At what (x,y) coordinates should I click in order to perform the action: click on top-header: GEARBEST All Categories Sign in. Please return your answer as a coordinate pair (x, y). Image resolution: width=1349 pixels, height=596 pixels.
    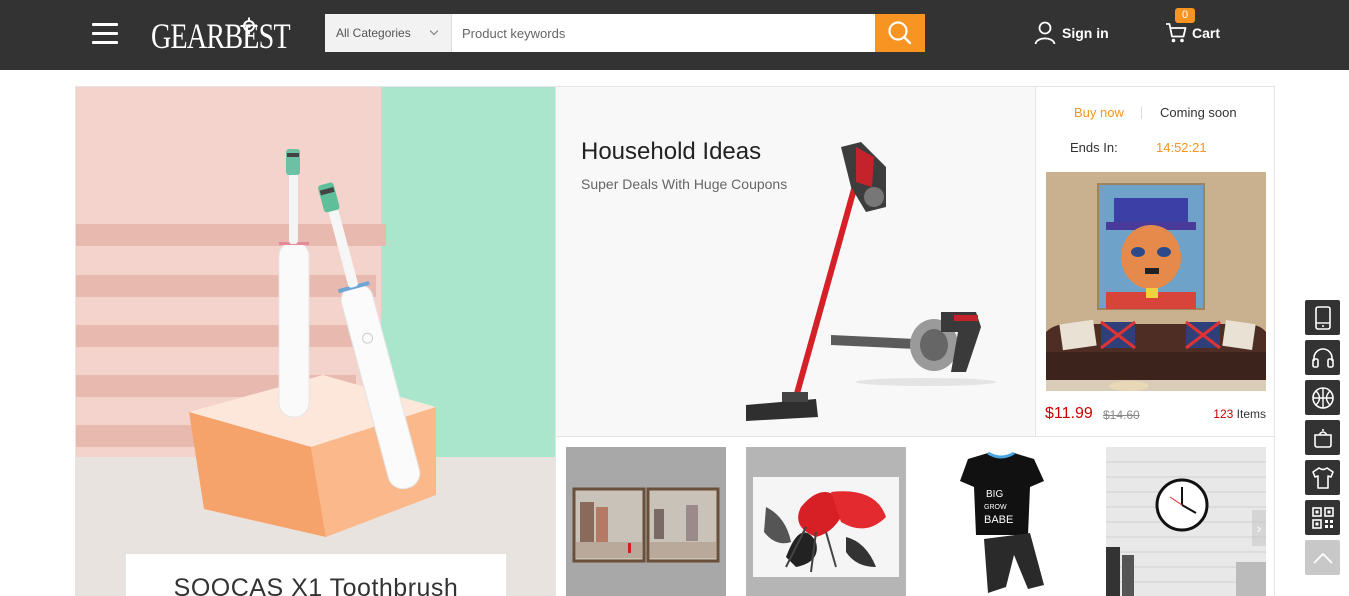
    Looking at the image, I should click on (674, 35).